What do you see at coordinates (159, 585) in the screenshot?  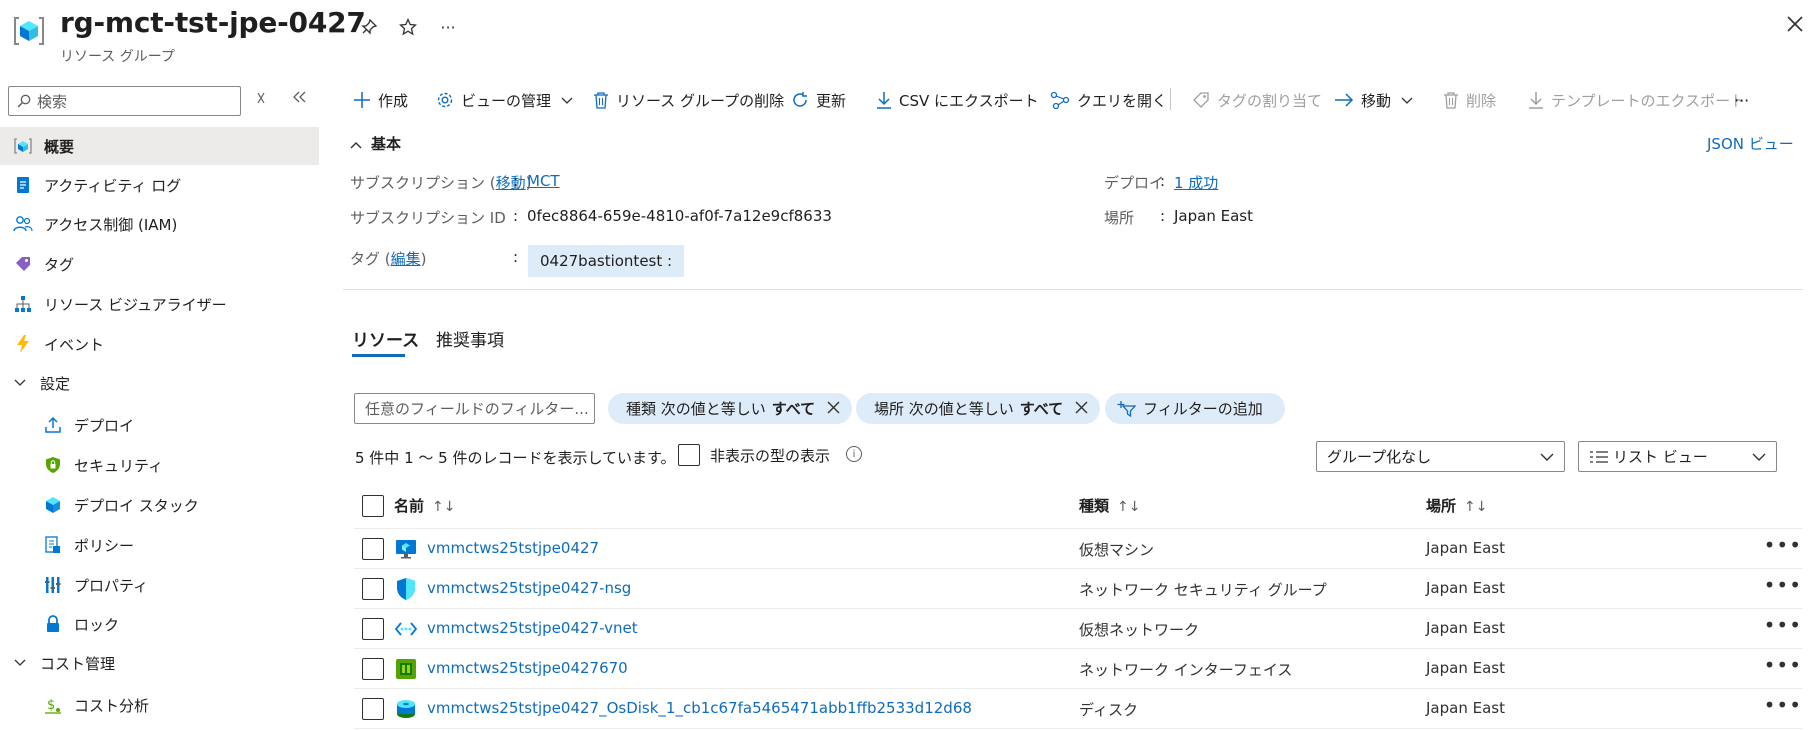 I see `nav-item-properties: プロパティ` at bounding box center [159, 585].